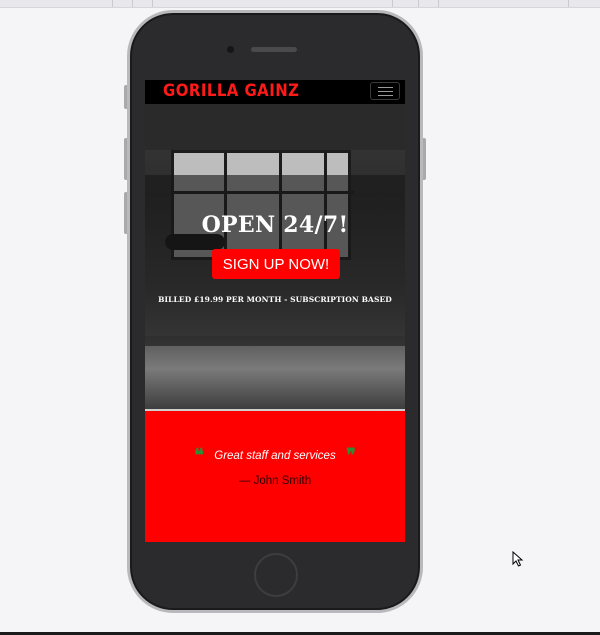 This screenshot has height=635, width=600. Describe the element at coordinates (275, 127) in the screenshot. I see `hero-bg-ceiling` at that location.